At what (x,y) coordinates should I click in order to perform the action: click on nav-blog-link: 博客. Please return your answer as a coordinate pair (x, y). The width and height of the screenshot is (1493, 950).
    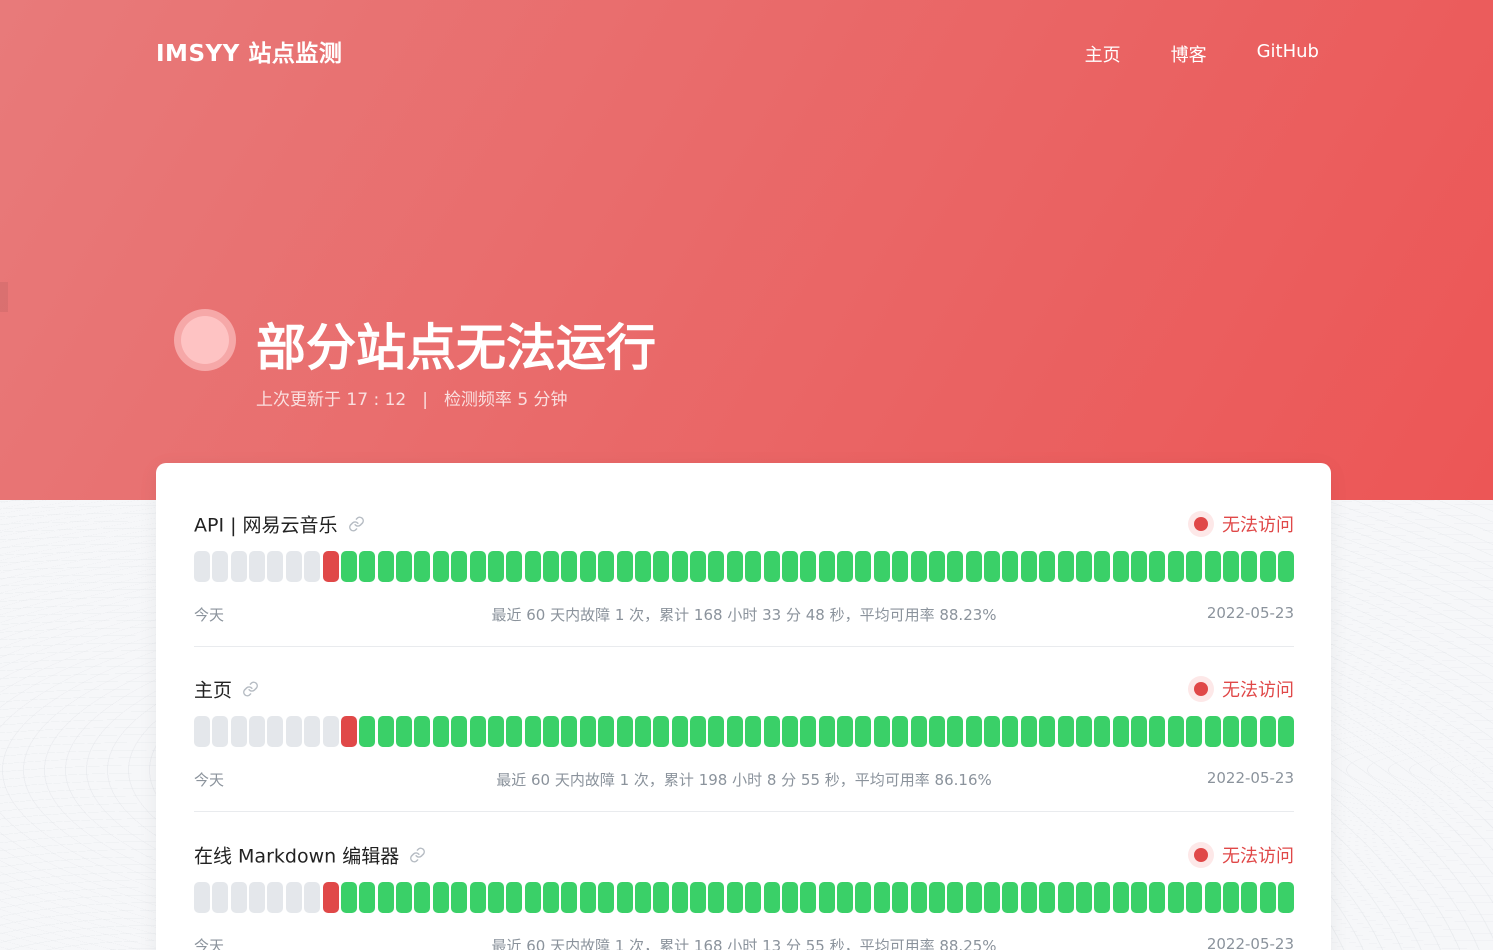
    Looking at the image, I should click on (1189, 54).